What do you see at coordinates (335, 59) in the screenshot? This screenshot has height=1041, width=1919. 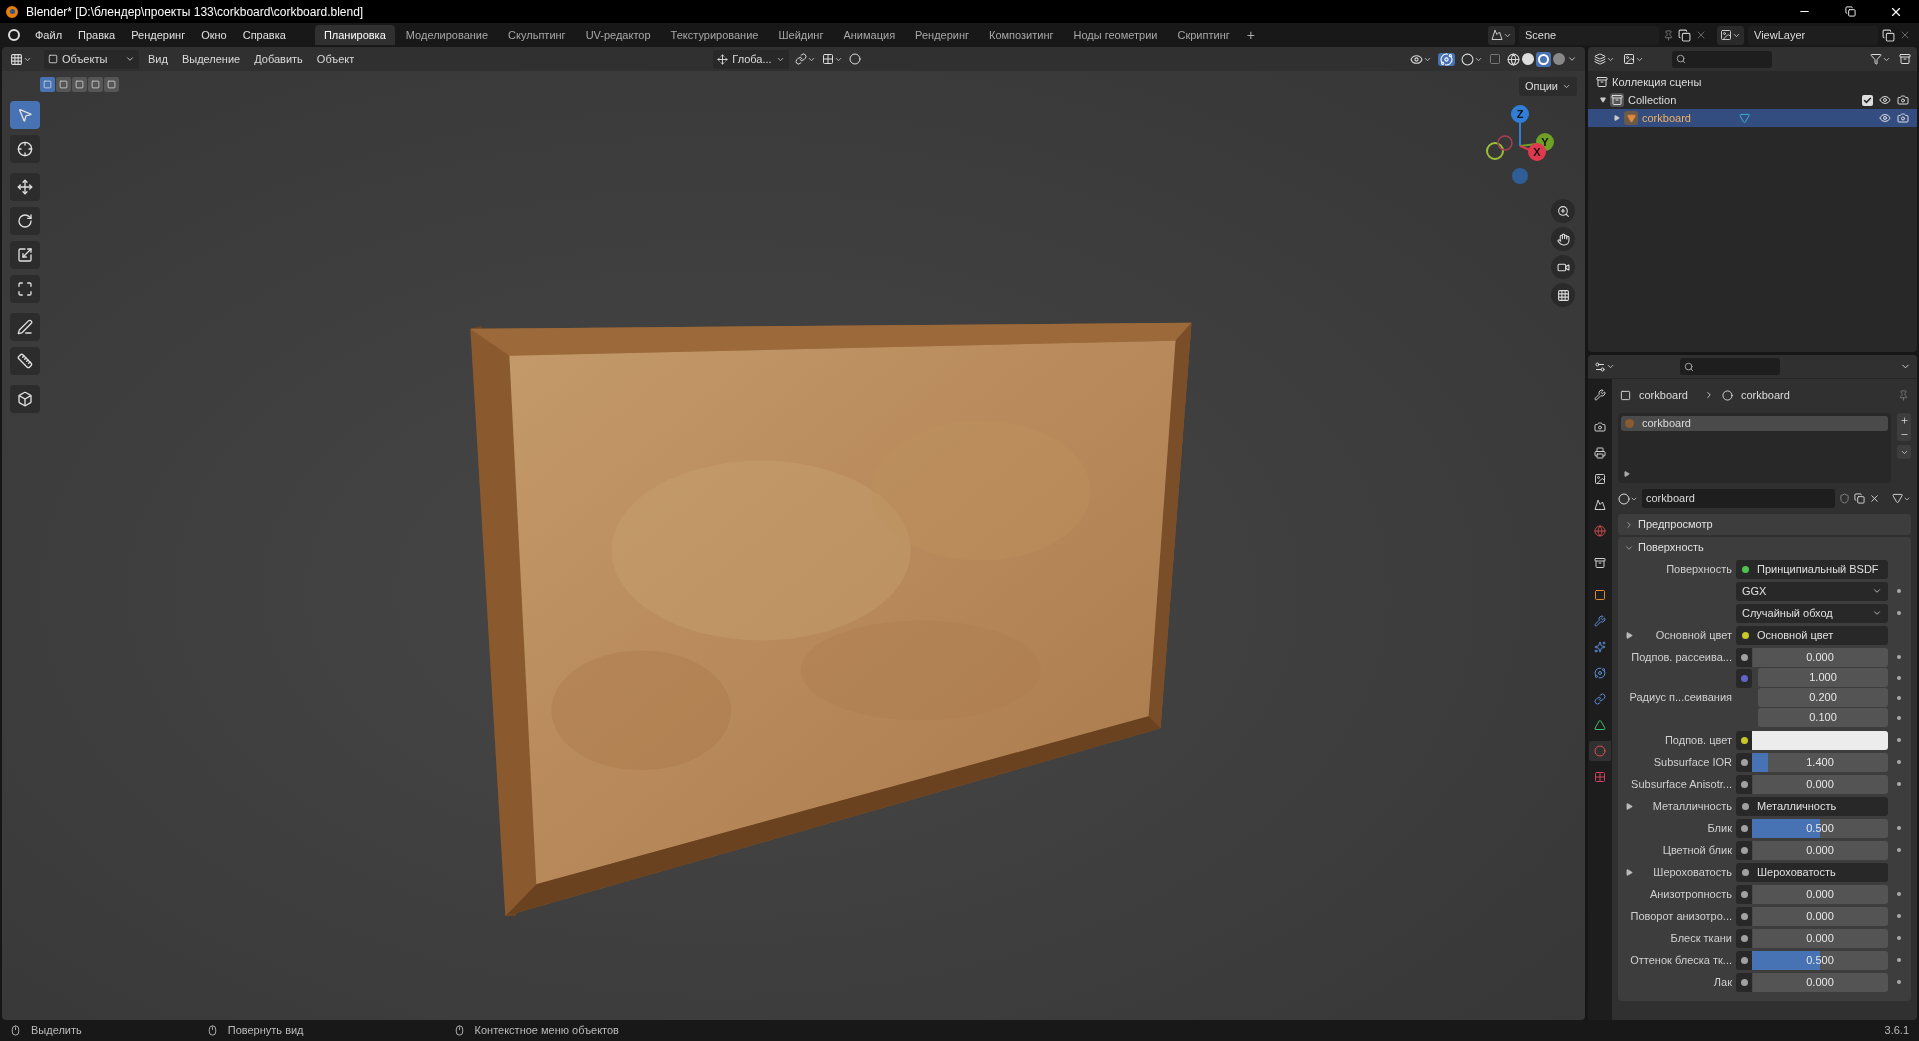 I see `menu-item: Объект` at bounding box center [335, 59].